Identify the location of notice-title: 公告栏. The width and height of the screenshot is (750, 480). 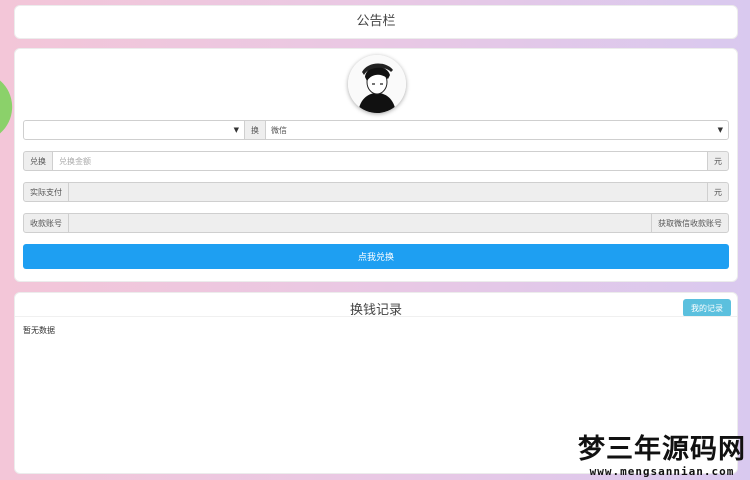
(376, 21).